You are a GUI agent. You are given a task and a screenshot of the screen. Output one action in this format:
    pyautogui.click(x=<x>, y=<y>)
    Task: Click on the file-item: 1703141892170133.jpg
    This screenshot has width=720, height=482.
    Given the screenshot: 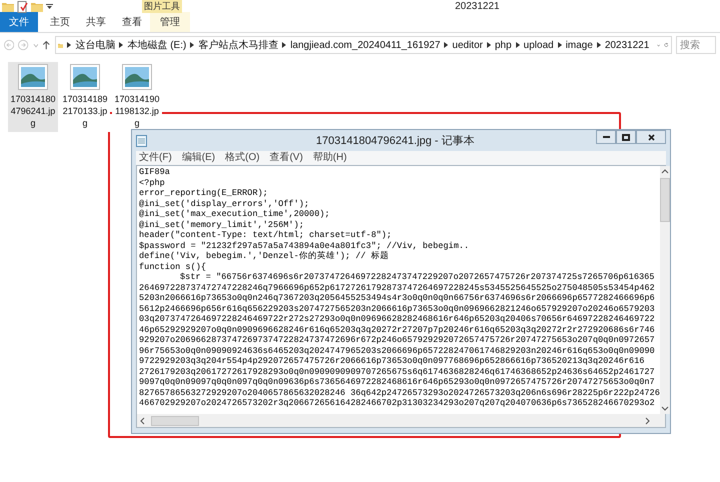 What is the action you would take?
    pyautogui.click(x=85, y=97)
    